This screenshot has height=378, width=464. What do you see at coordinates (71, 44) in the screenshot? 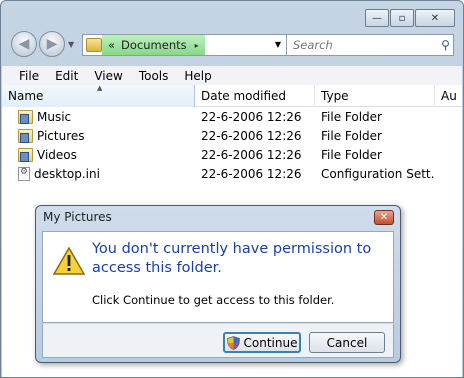
I see `recent-pages-dropdown-icon: ▼` at bounding box center [71, 44].